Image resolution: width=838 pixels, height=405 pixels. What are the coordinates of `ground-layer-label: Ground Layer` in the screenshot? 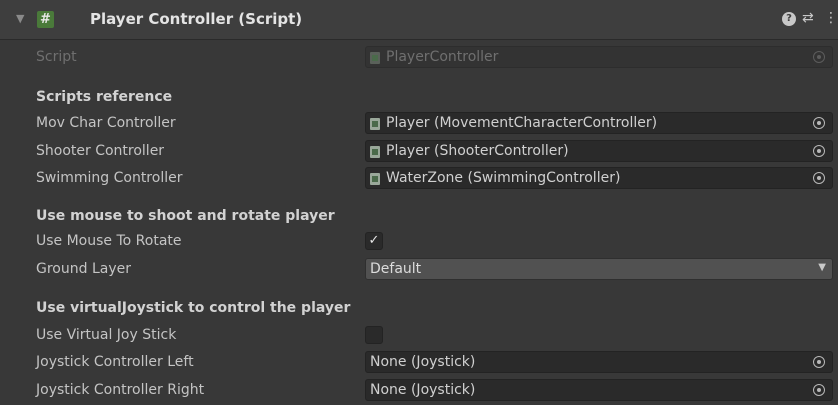 It's located at (83, 269).